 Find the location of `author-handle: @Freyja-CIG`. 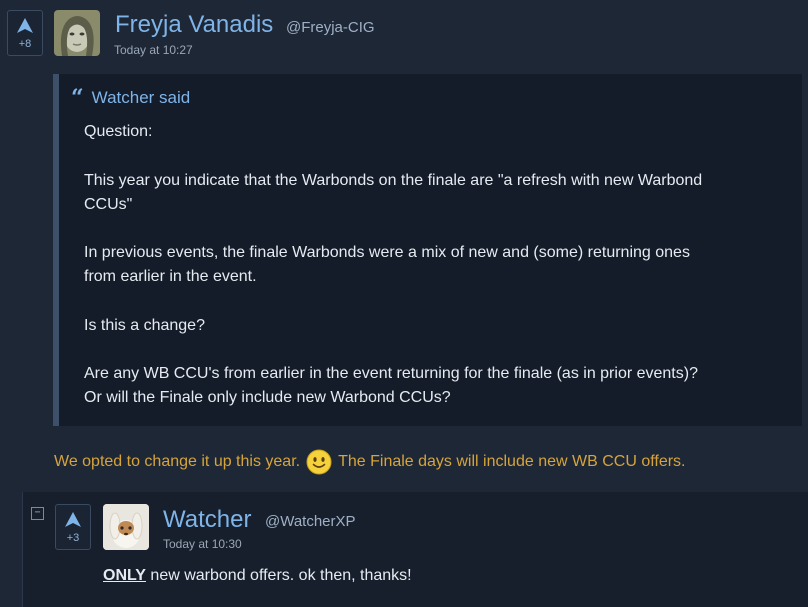

author-handle: @Freyja-CIG is located at coordinates (330, 27).